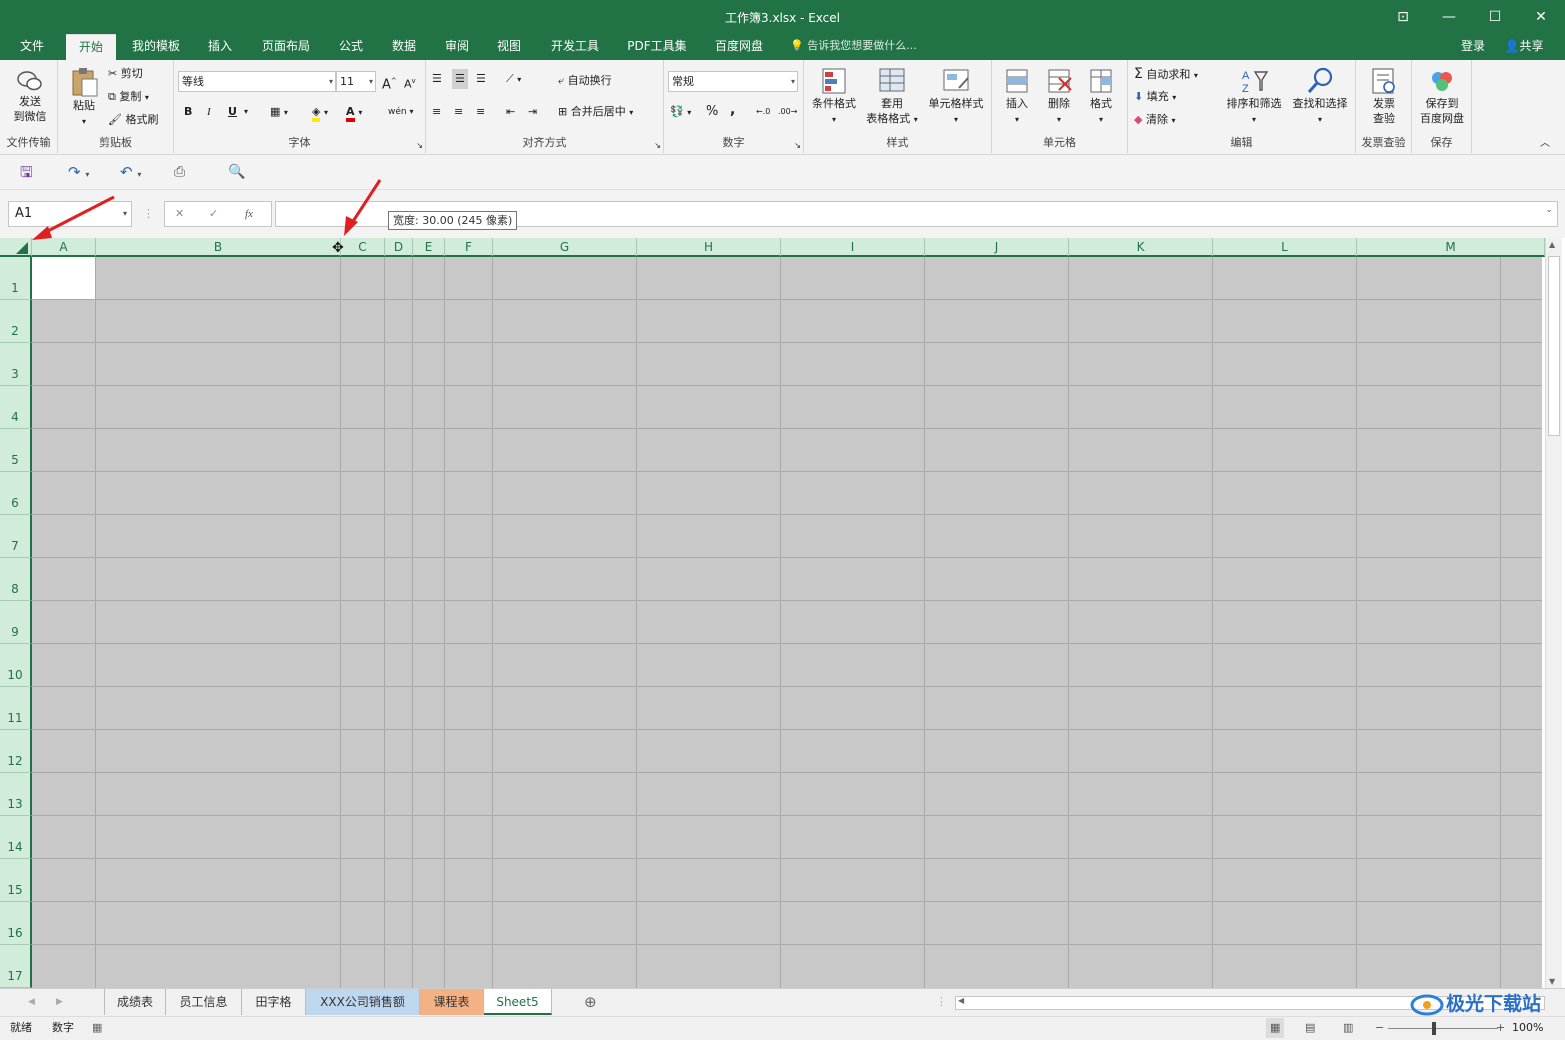 The width and height of the screenshot is (1565, 1040). What do you see at coordinates (763, 112) in the screenshot?
I see `increase-decimal-button: ←.0` at bounding box center [763, 112].